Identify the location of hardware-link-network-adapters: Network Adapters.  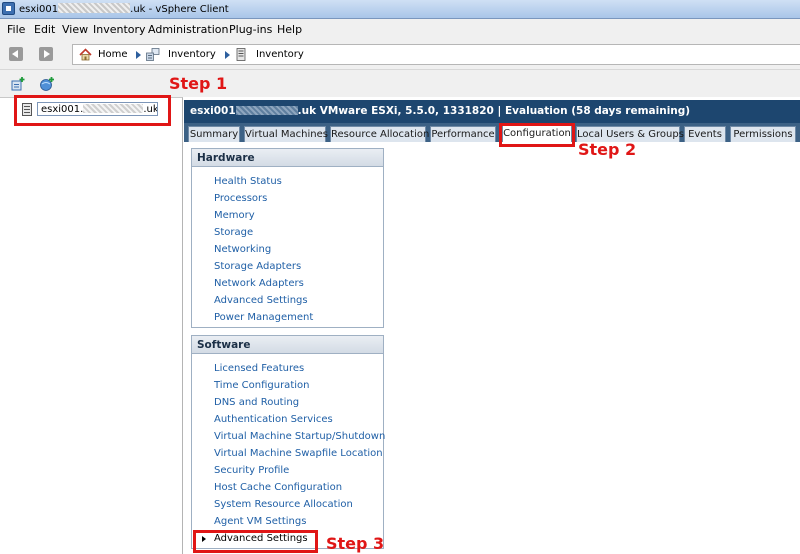
(259, 283).